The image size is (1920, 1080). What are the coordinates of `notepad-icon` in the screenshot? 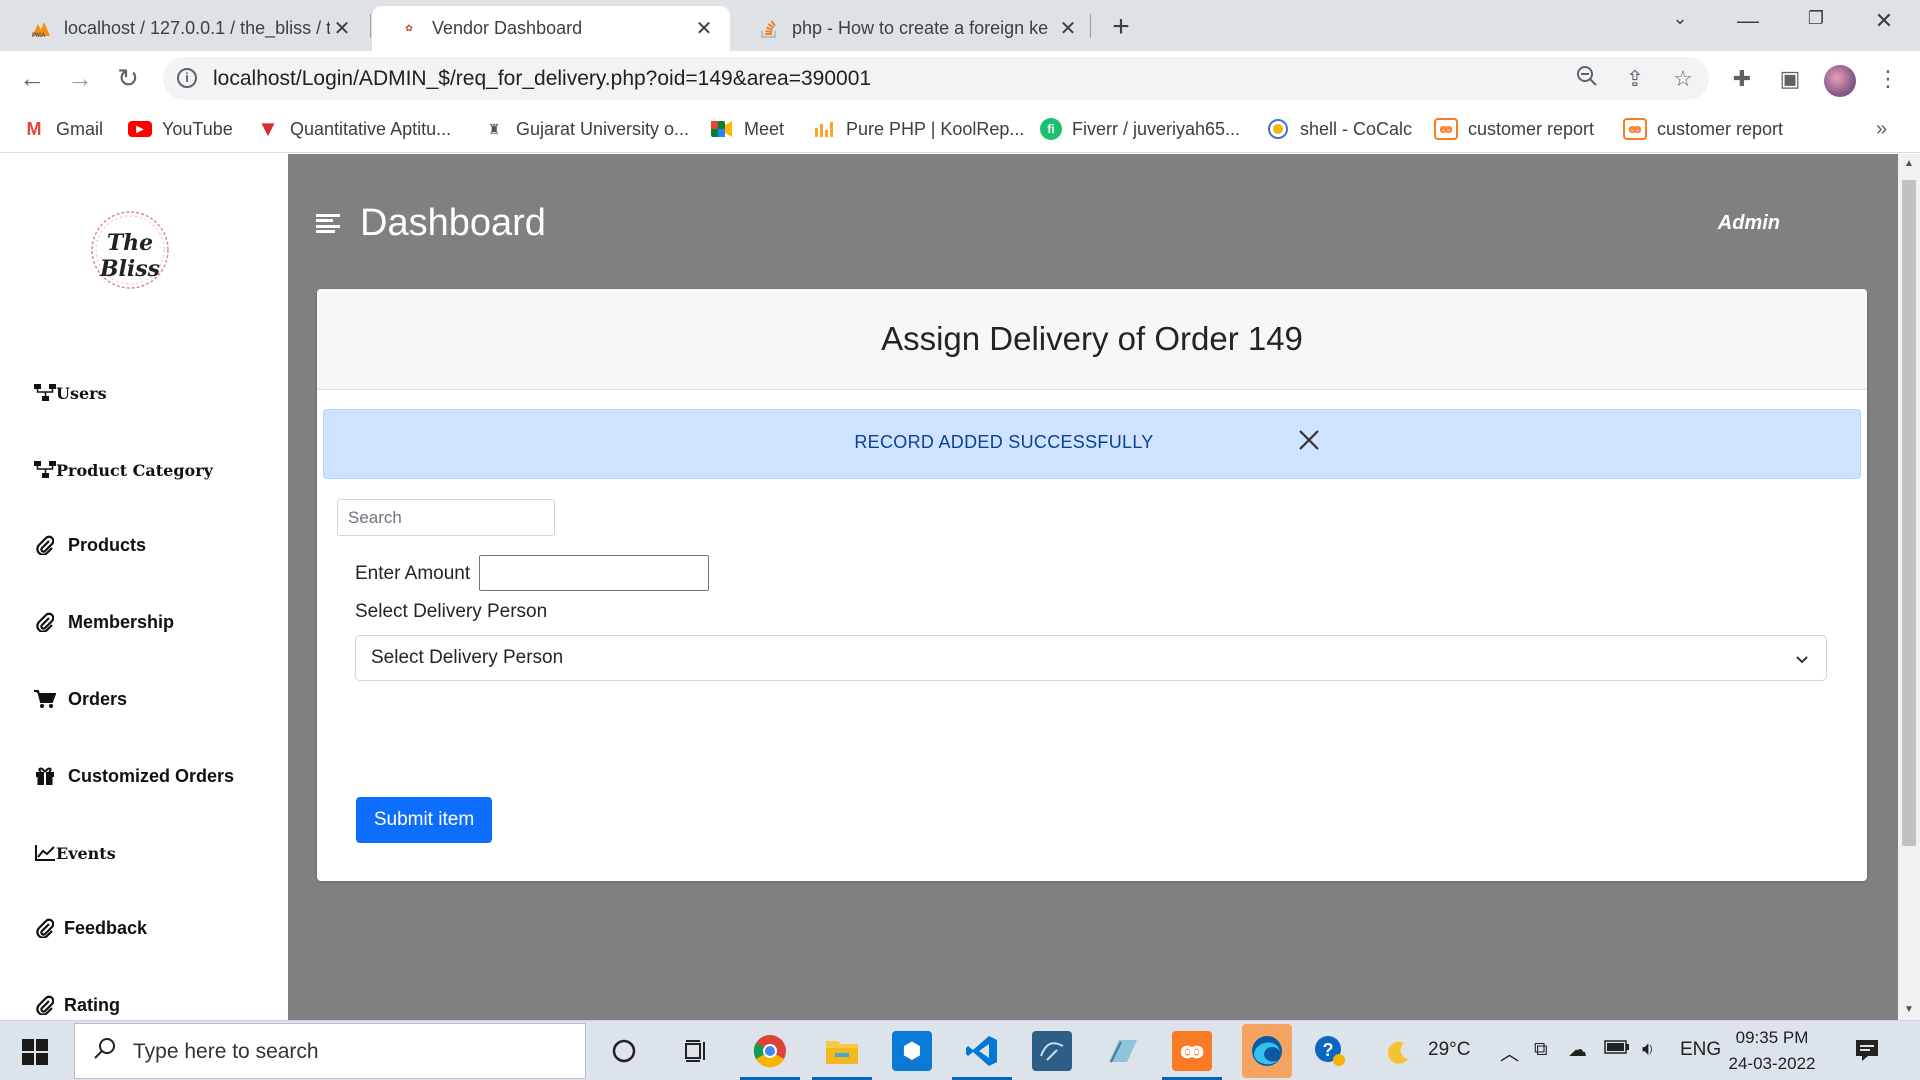 It's located at (1122, 1051).